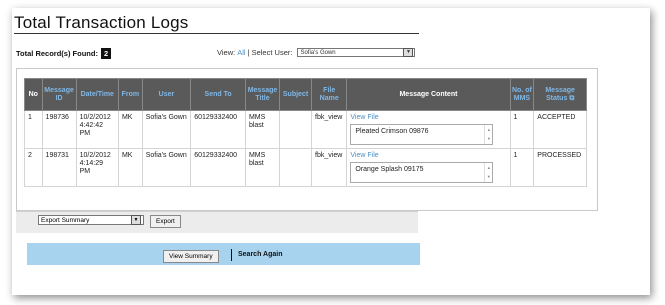  I want to click on header-message-content: Message Content, so click(428, 94).